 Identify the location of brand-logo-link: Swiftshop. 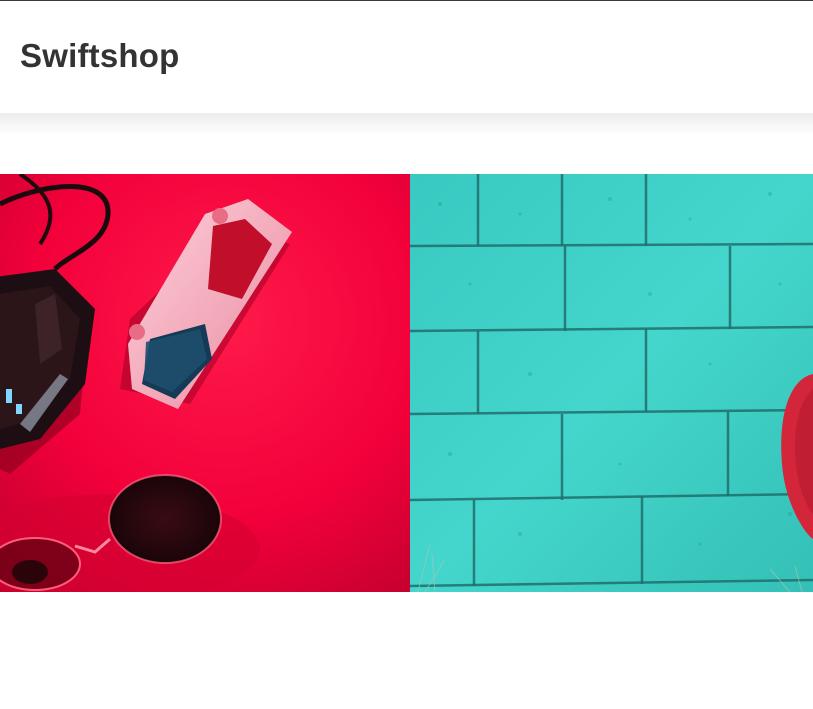
(99, 55).